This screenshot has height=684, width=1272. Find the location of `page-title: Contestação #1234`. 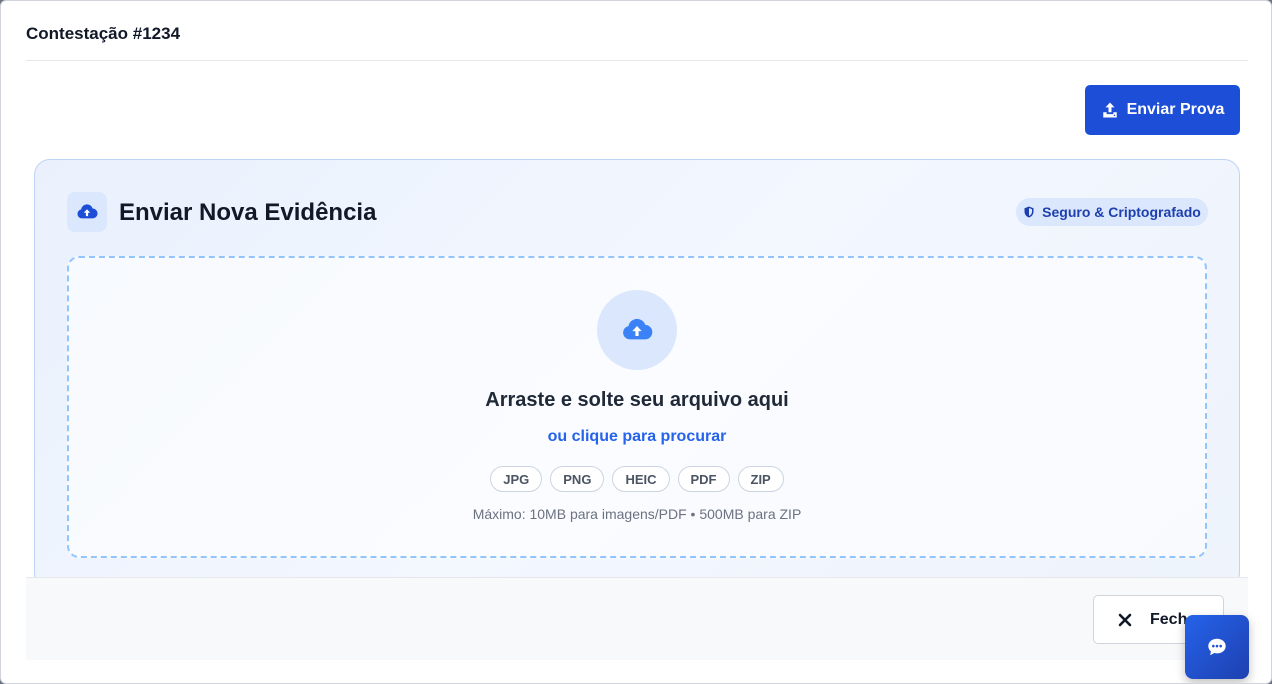

page-title: Contestação #1234 is located at coordinates (103, 33).